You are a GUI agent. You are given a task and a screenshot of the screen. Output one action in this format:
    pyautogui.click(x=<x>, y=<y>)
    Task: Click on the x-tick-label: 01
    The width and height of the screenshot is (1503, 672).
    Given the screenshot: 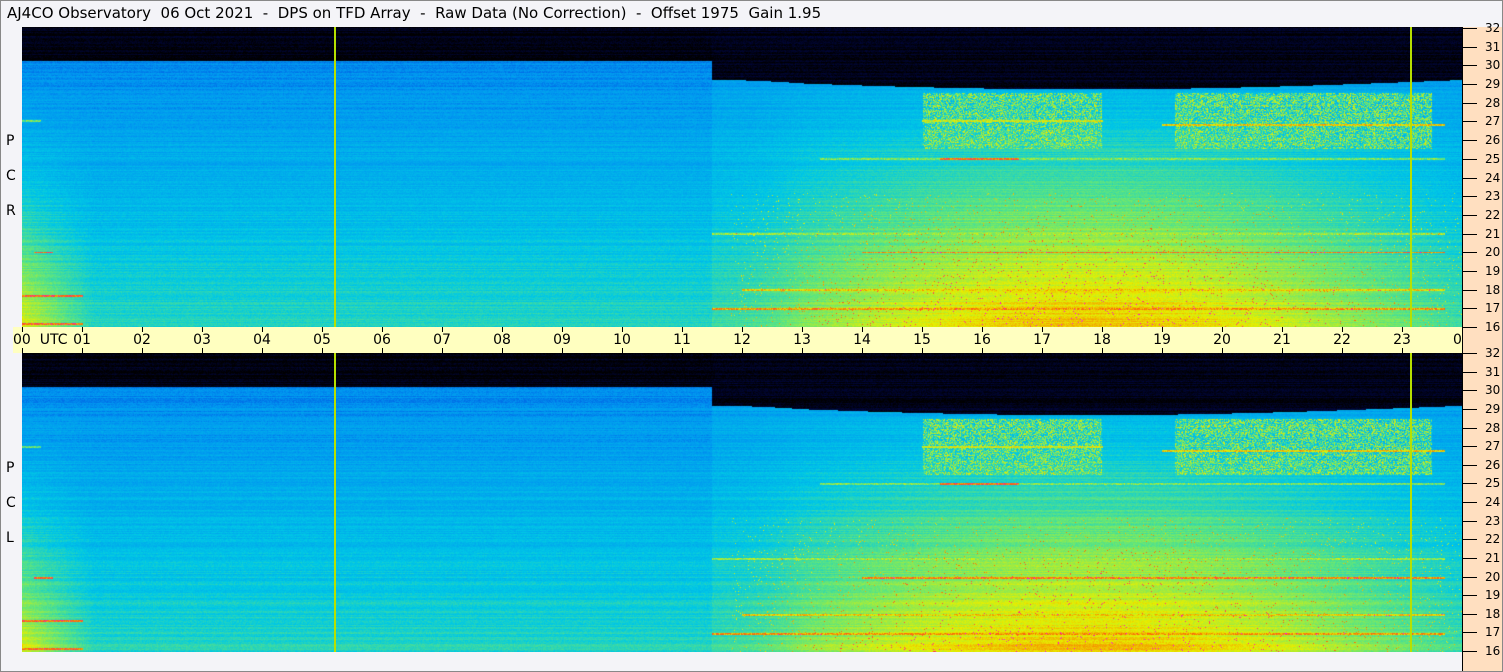 What is the action you would take?
    pyautogui.click(x=82, y=340)
    